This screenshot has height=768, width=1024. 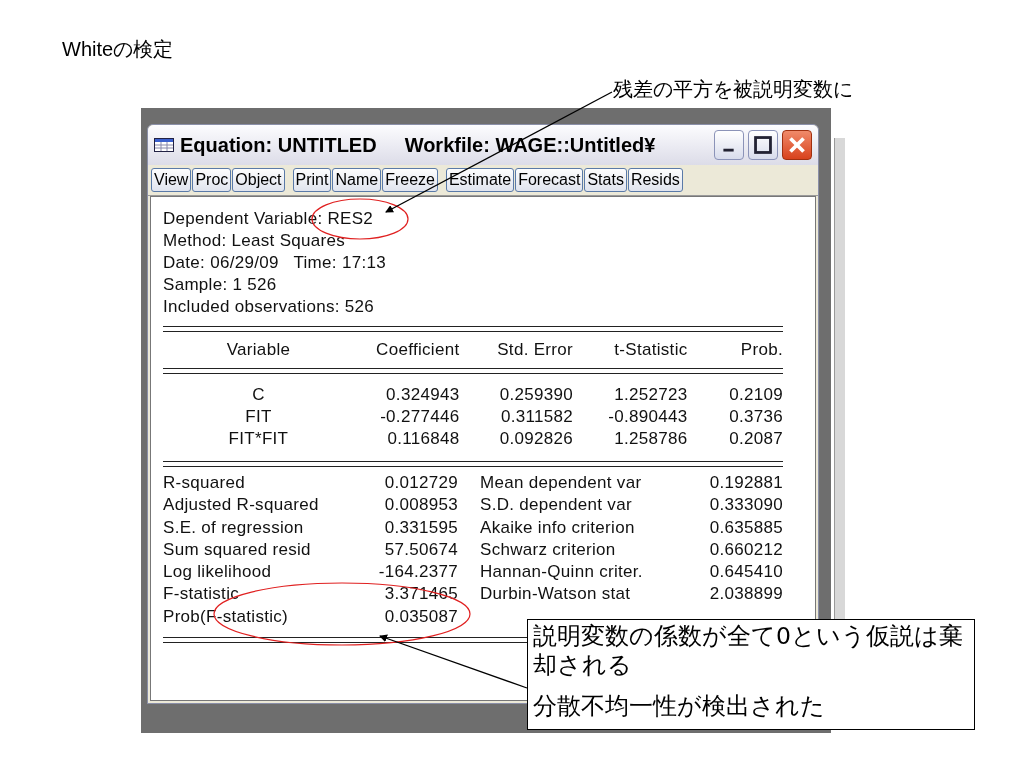 What do you see at coordinates (605, 180) in the screenshot?
I see `toolbar-button: Stats` at bounding box center [605, 180].